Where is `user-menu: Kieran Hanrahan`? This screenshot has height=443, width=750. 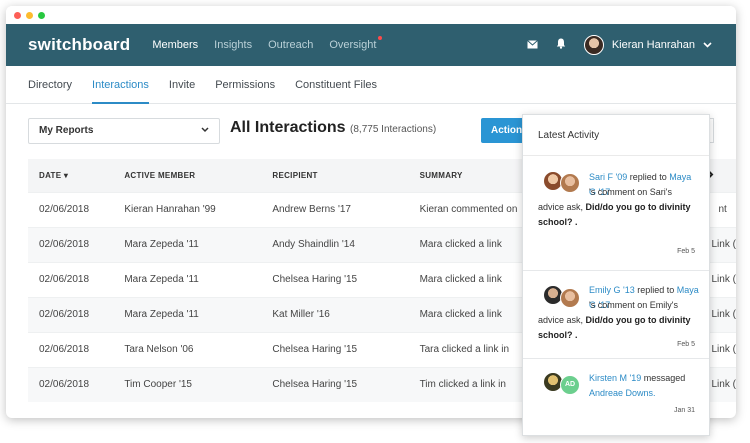 user-menu: Kieran Hanrahan is located at coordinates (647, 45).